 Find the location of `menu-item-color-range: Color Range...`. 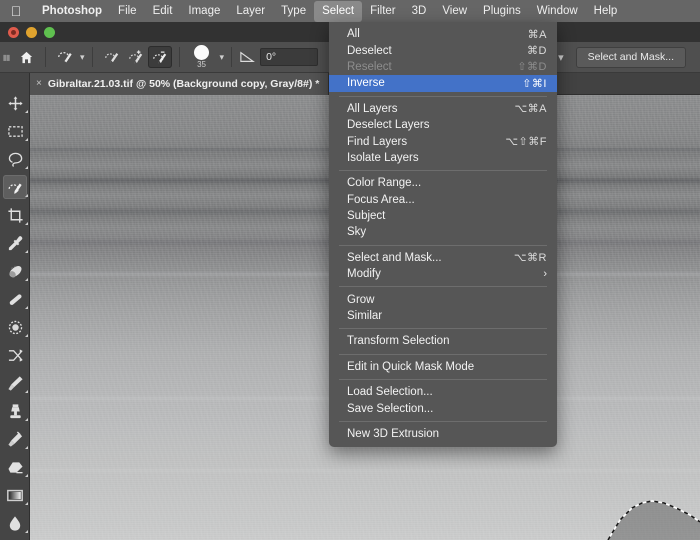

menu-item-color-range: Color Range... is located at coordinates (443, 183).